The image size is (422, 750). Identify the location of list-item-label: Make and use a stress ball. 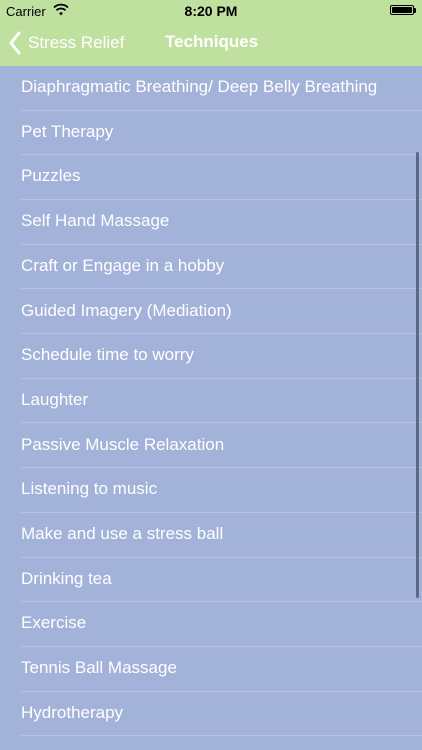
(122, 533).